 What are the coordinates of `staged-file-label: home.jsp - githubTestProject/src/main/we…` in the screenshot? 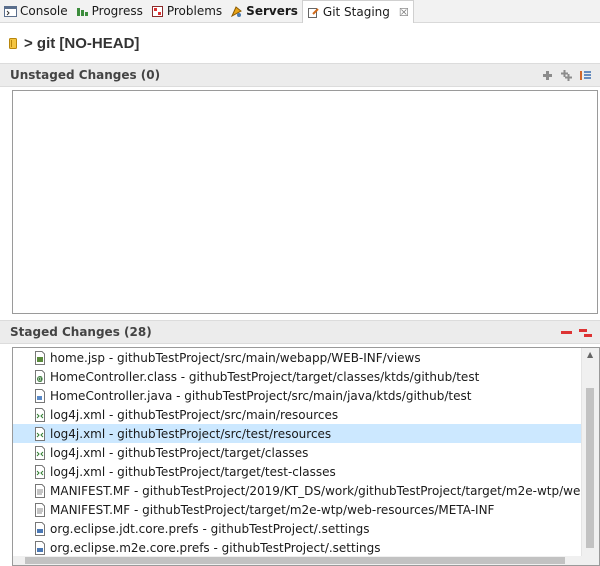 It's located at (235, 357).